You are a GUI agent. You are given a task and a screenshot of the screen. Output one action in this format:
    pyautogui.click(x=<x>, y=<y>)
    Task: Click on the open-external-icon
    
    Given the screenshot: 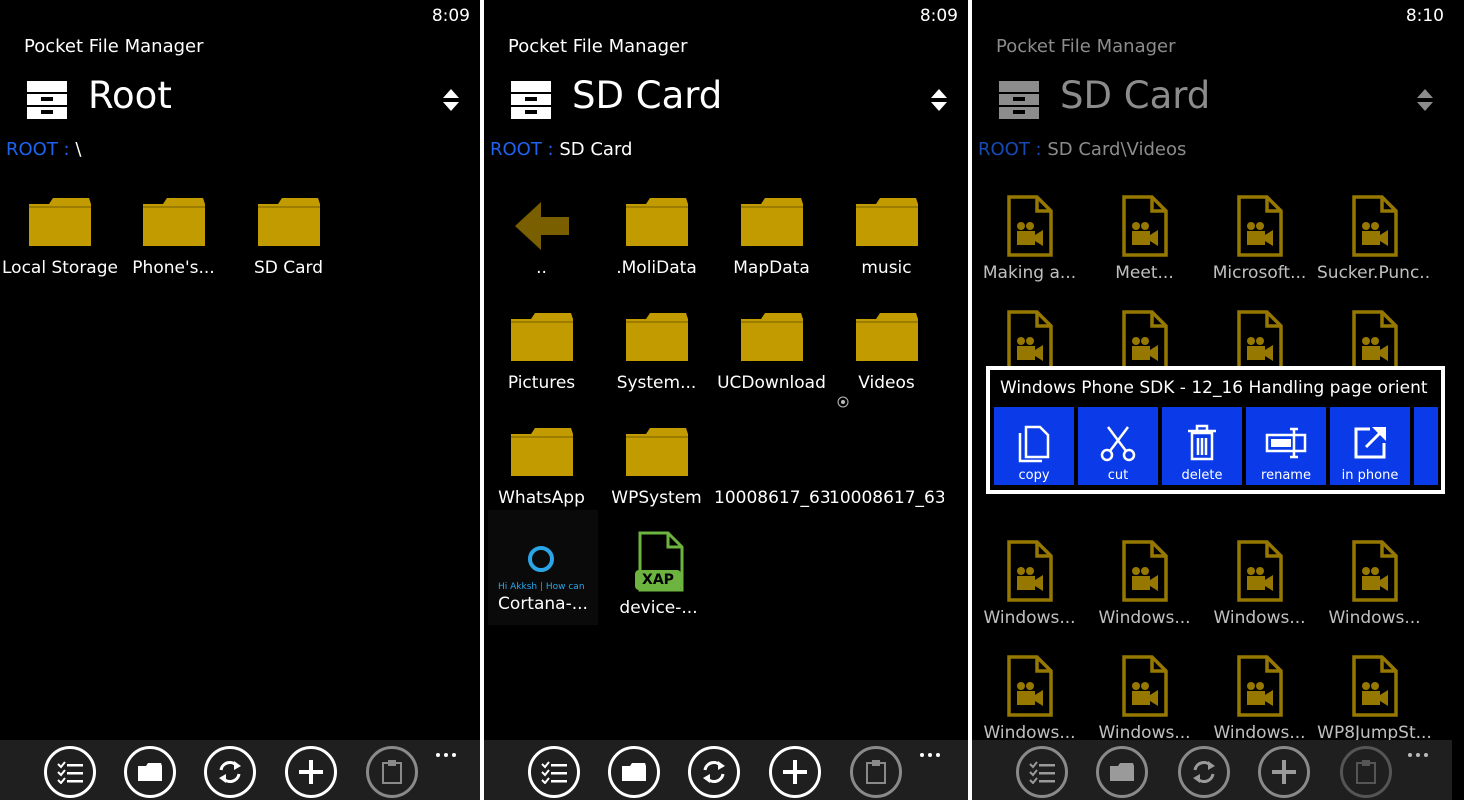 What is the action you would take?
    pyautogui.click(x=1370, y=443)
    